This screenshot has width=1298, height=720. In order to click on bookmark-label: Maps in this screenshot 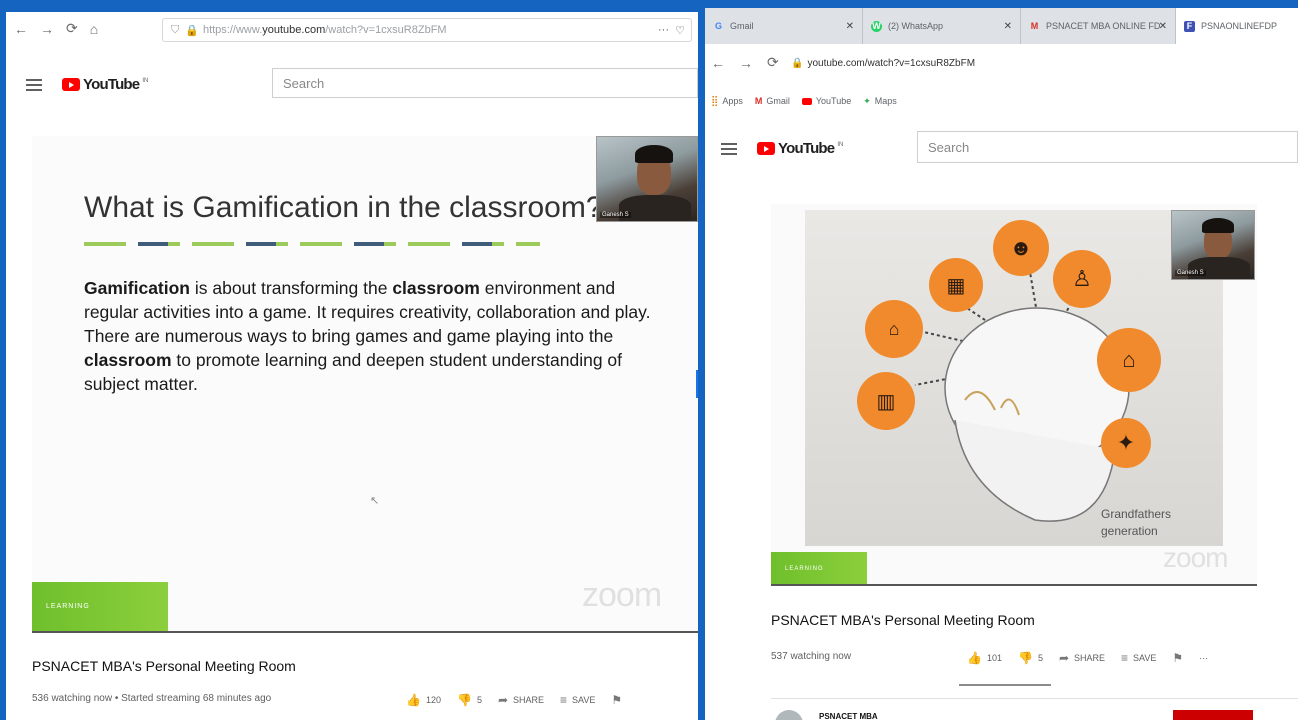, I will do `click(885, 101)`.